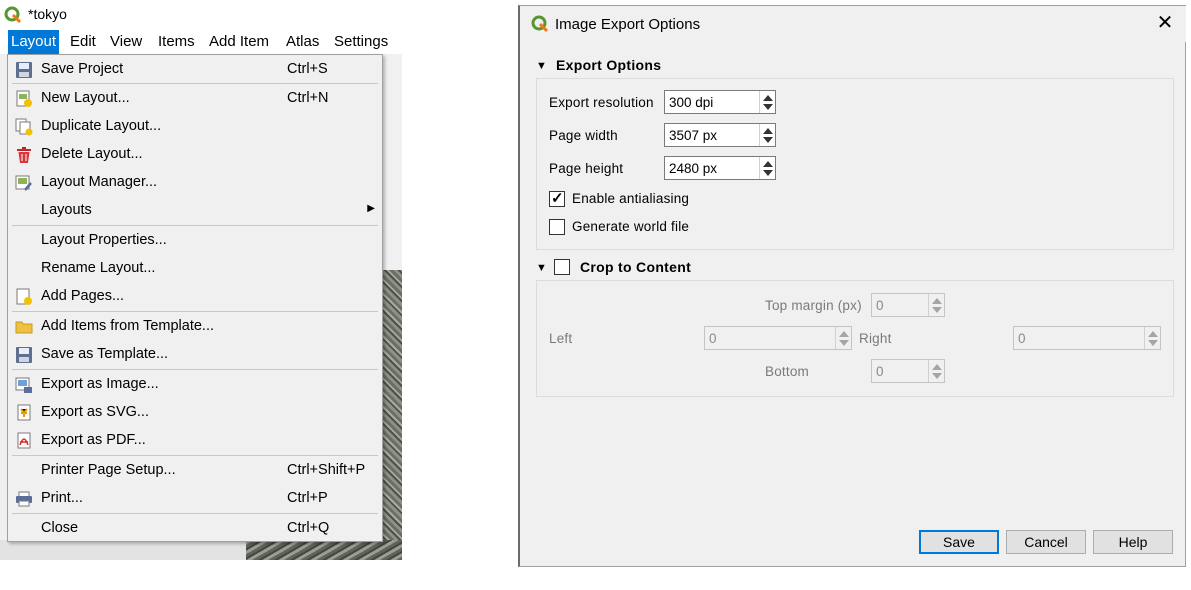 Image resolution: width=1191 pixels, height=590 pixels. What do you see at coordinates (195, 499) in the screenshot?
I see `menu-item-print: Print... Ctrl+P` at bounding box center [195, 499].